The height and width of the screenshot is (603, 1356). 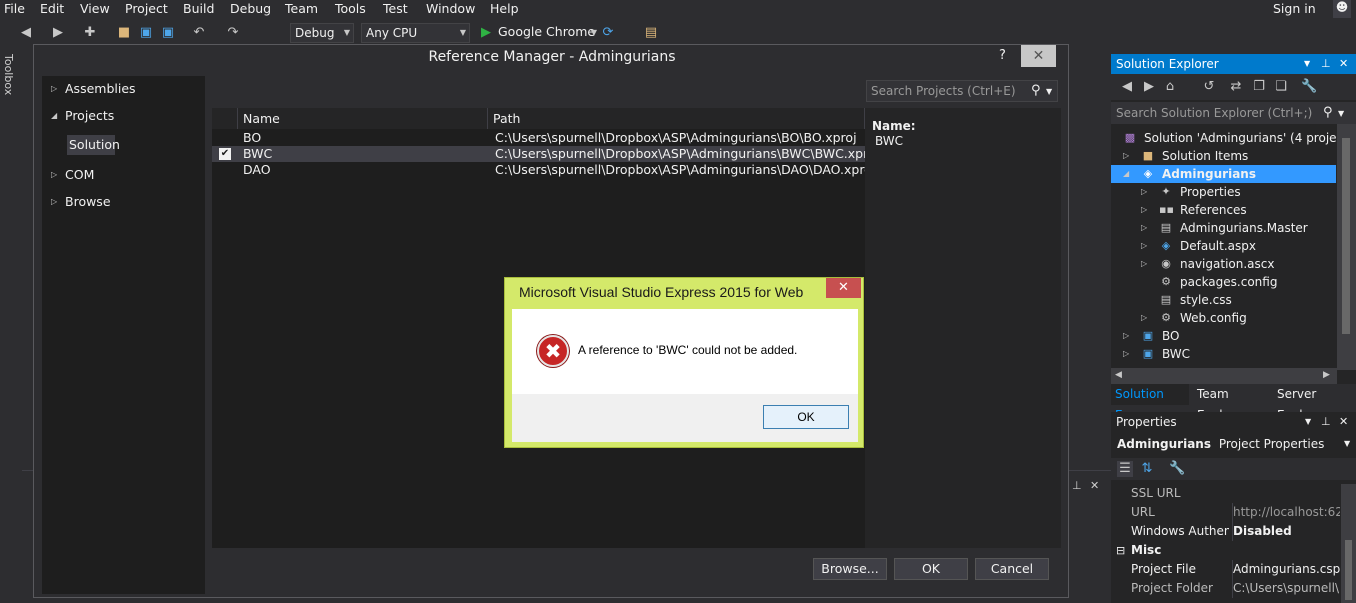 I want to click on ok-button: OK, so click(x=931, y=569).